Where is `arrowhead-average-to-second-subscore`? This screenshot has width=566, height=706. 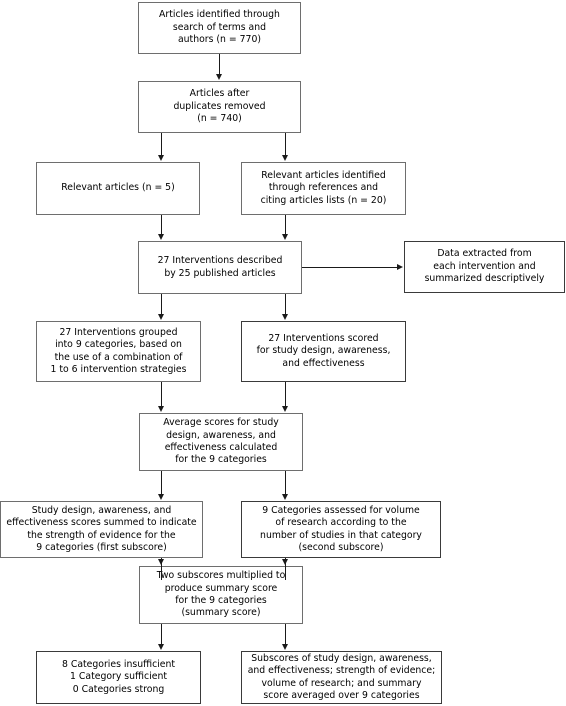 arrowhead-average-to-second-subscore is located at coordinates (285, 497).